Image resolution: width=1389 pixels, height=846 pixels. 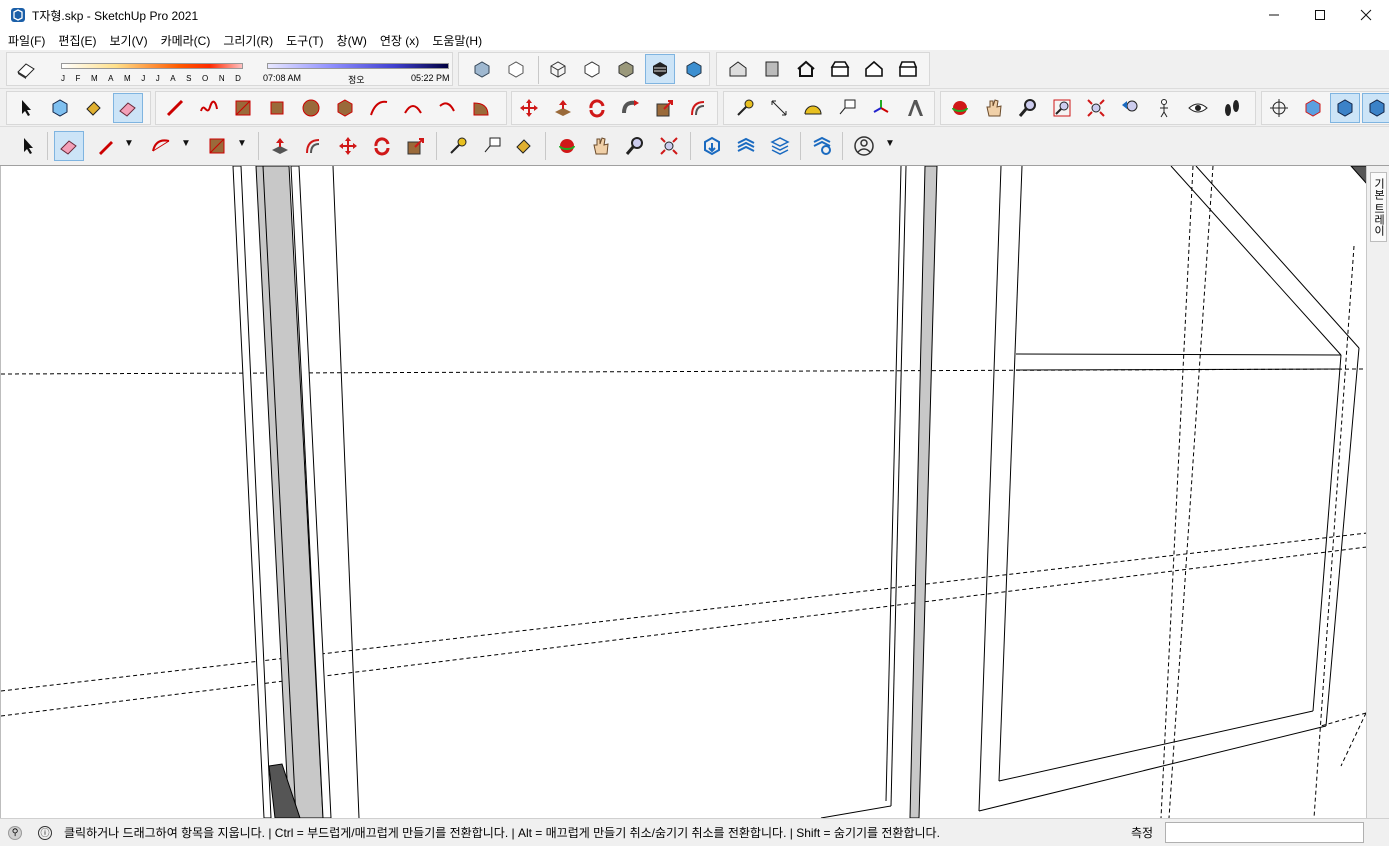 I want to click on look-around-icon, so click(x=1198, y=108).